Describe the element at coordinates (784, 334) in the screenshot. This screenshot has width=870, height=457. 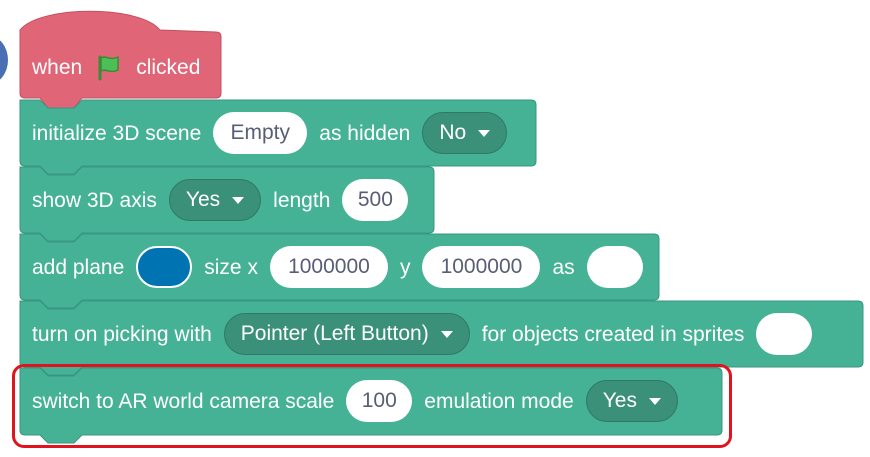
I see `sprites-input` at that location.